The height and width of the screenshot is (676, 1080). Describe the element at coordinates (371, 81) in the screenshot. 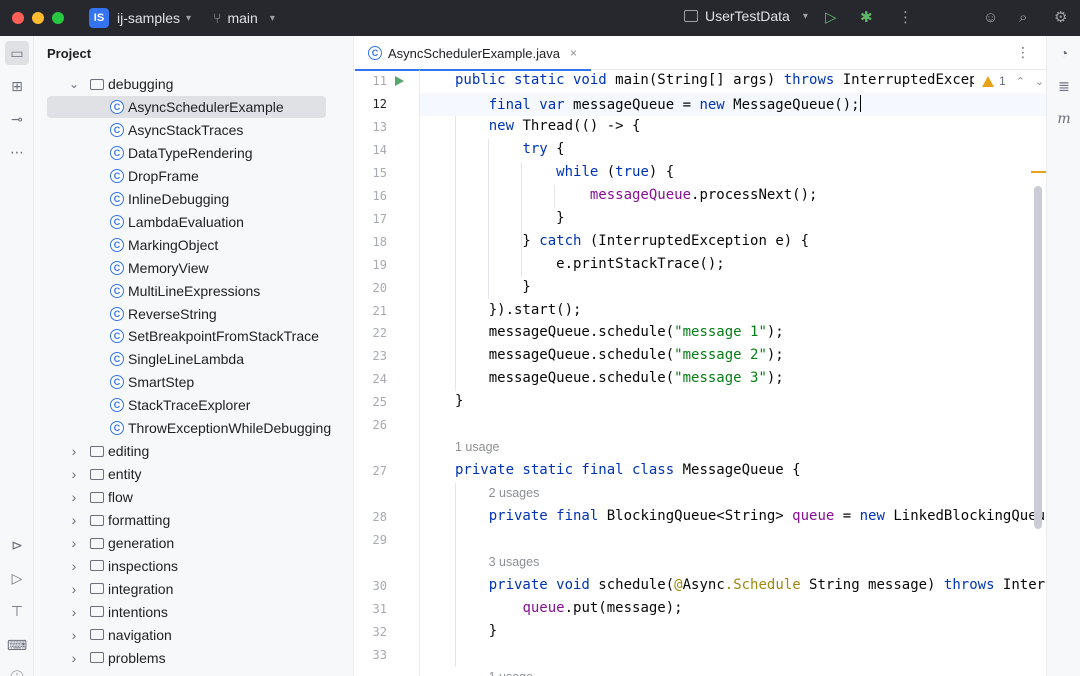

I see `line-number: 11` at that location.